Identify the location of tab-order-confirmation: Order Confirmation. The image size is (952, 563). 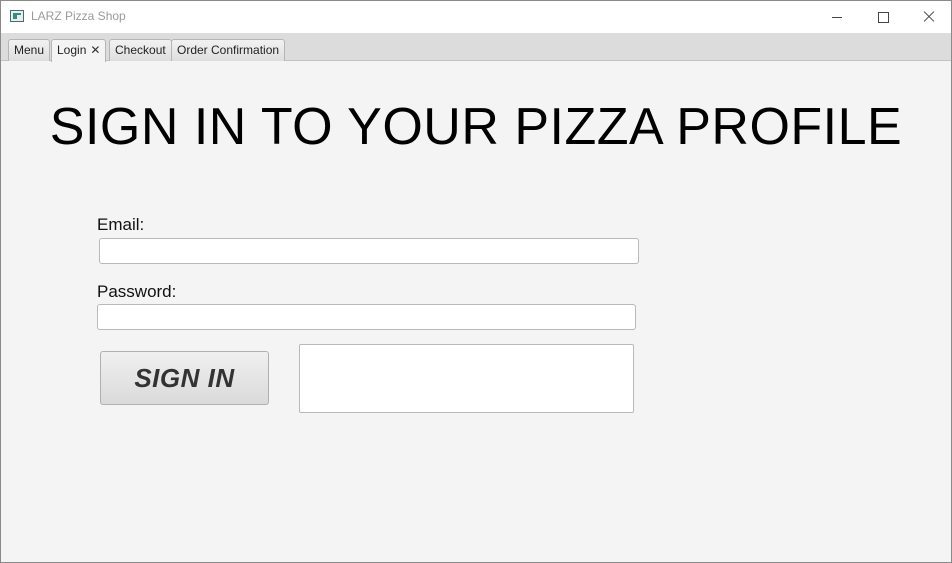
(228, 50).